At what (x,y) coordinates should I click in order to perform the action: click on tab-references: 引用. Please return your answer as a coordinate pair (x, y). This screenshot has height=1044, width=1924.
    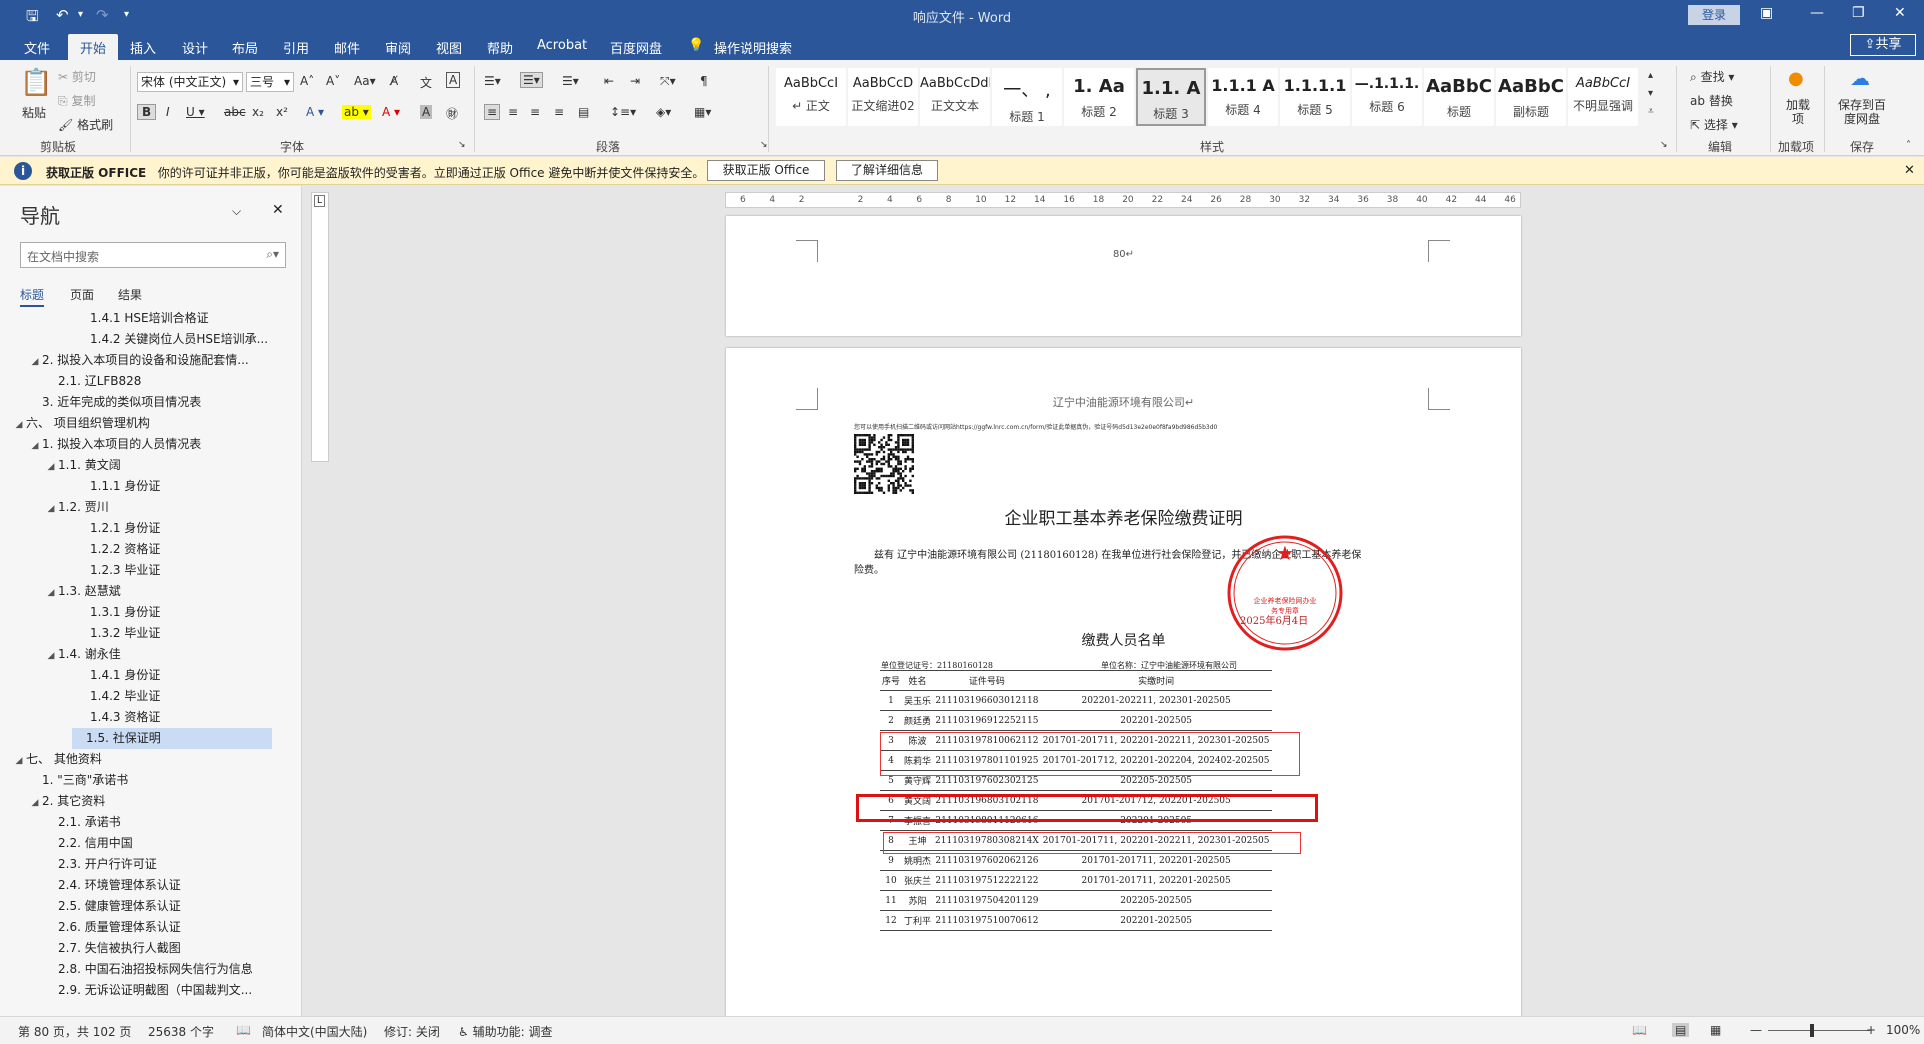
    Looking at the image, I should click on (296, 47).